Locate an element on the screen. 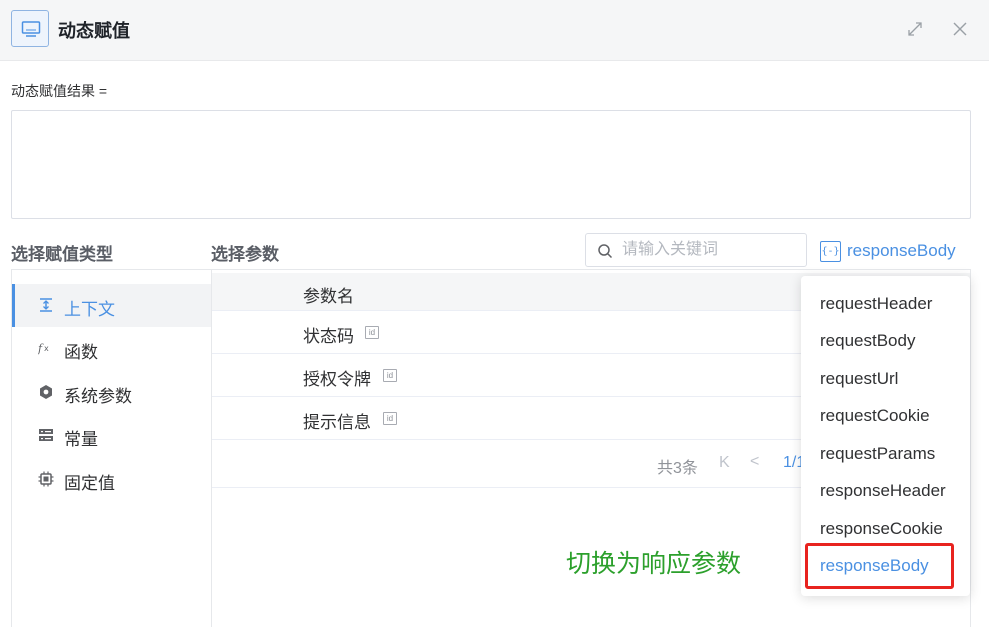  param-source-label: responseBody is located at coordinates (901, 250).